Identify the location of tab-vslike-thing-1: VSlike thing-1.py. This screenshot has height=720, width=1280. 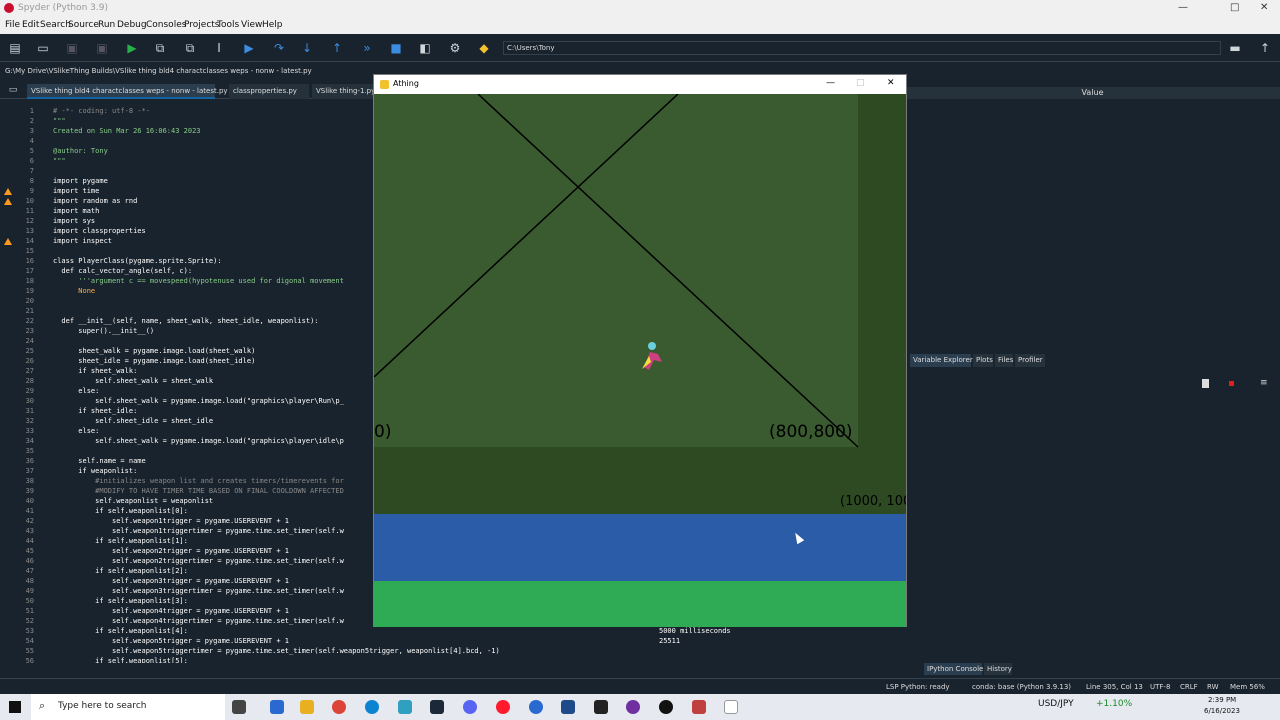
(344, 91).